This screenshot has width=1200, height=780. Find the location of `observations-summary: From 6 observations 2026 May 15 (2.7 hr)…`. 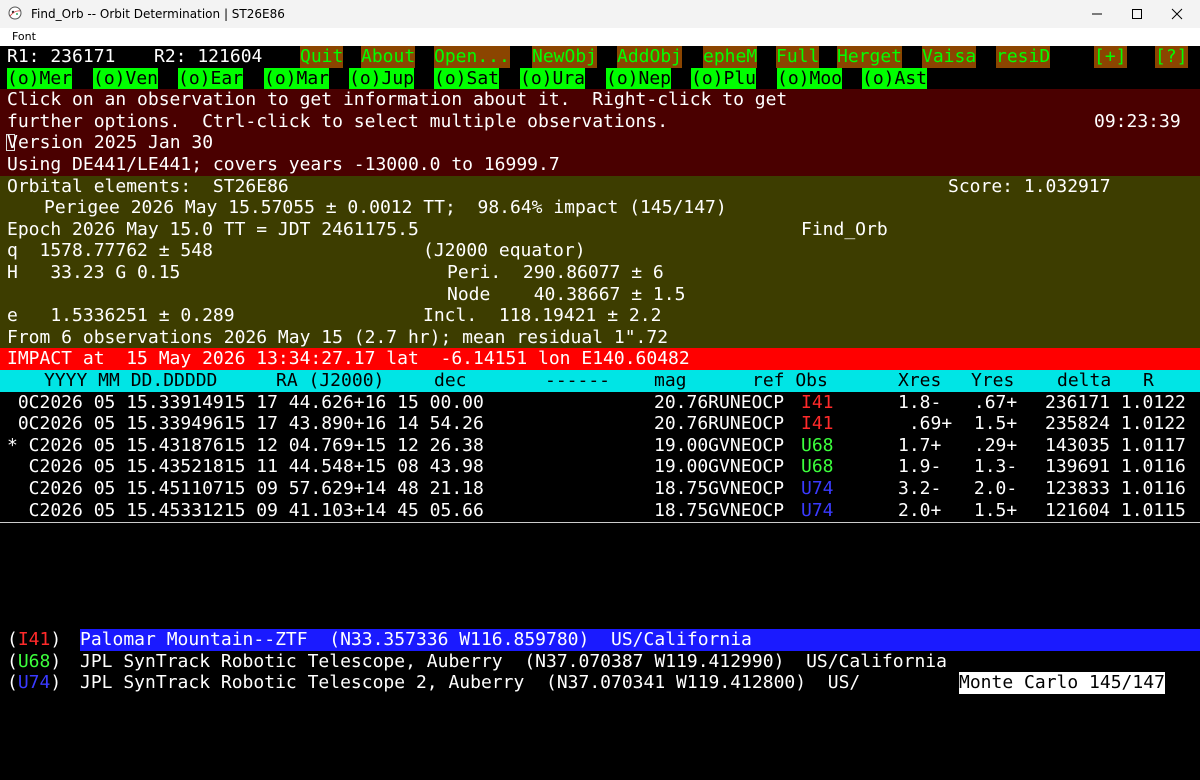

observations-summary: From 6 observations 2026 May 15 (2.7 hr)… is located at coordinates (338, 337).